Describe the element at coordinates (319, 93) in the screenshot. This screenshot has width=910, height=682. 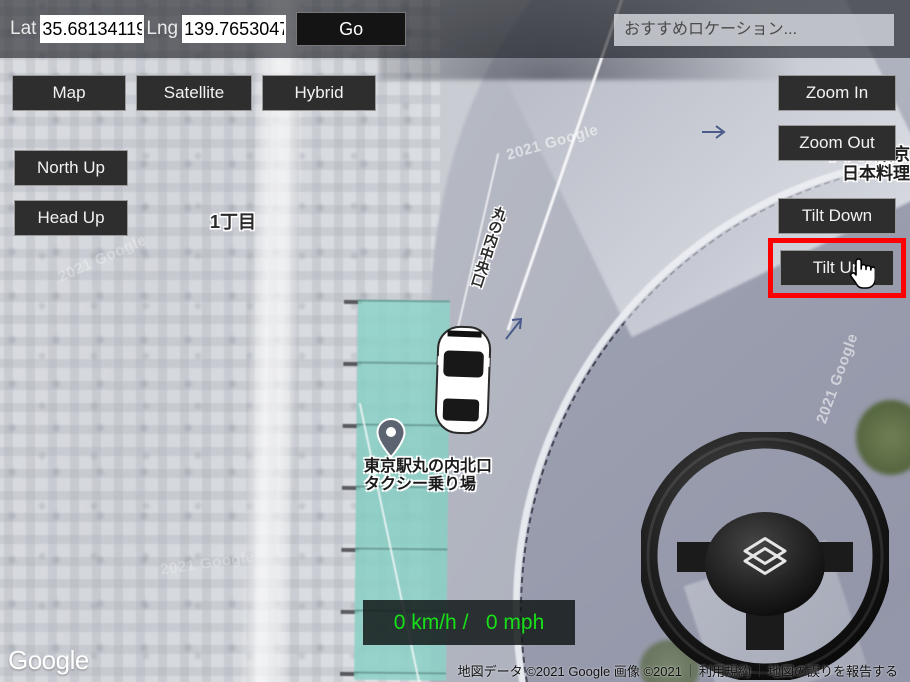
I see `map-type-button-hybrid: Hybrid` at that location.